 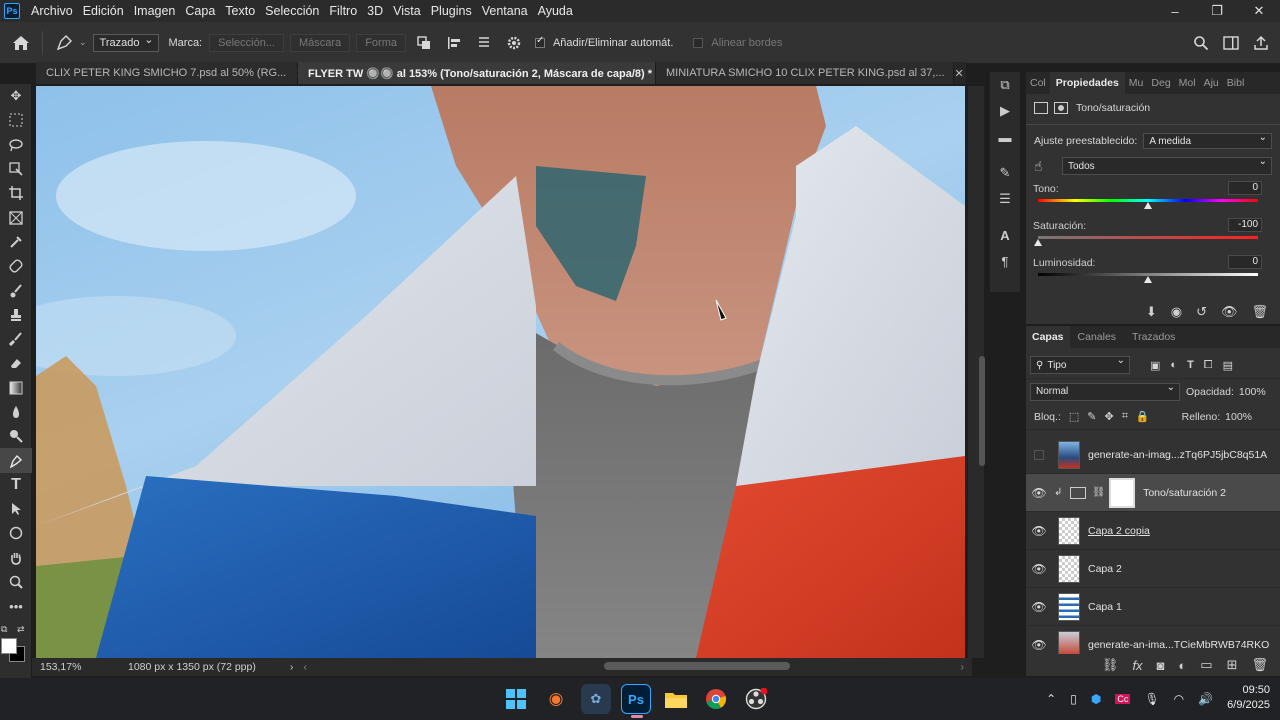 I want to click on mask-icon, so click(x=1061, y=108).